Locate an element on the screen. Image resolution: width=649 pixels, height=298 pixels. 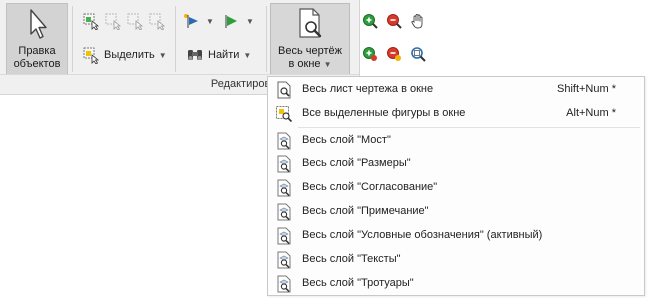
menu-item-layer: Весь слой "Согласование" is located at coordinates (456, 188).